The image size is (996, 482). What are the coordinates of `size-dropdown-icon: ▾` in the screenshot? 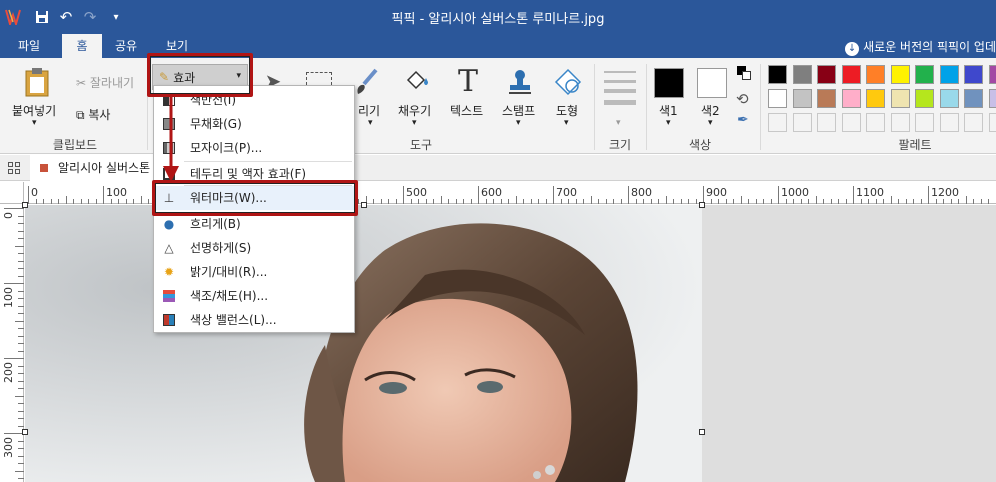 It's located at (618, 123).